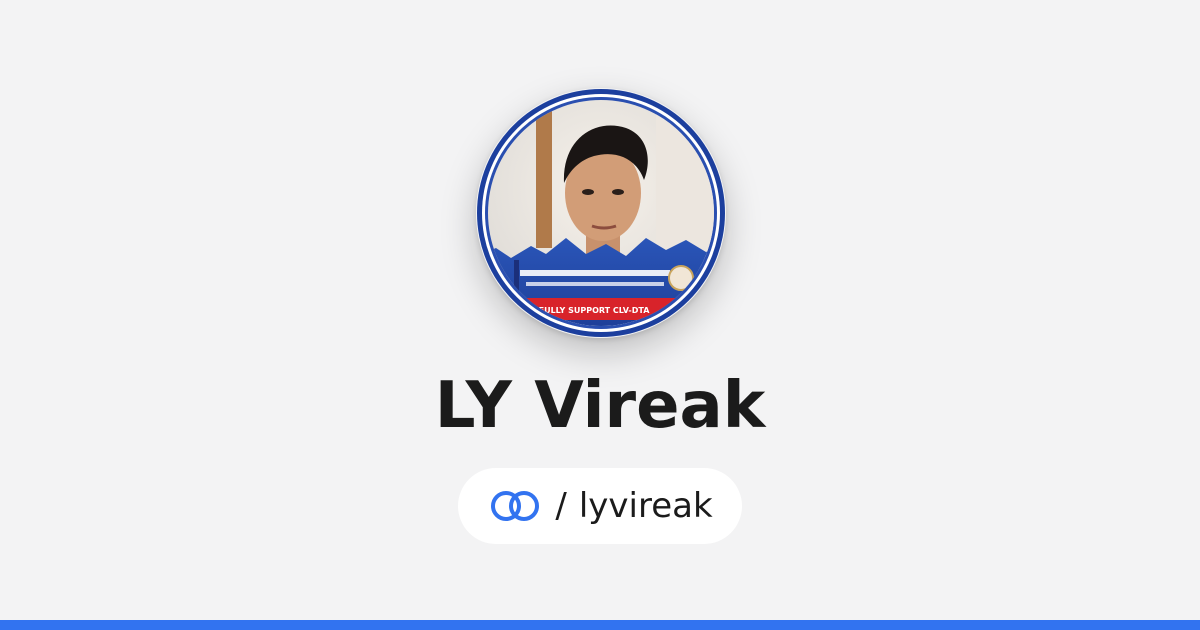 The height and width of the screenshot is (630, 1200). I want to click on profile-avatar: FULLY SUPPORT CLV-DTA, so click(601, 213).